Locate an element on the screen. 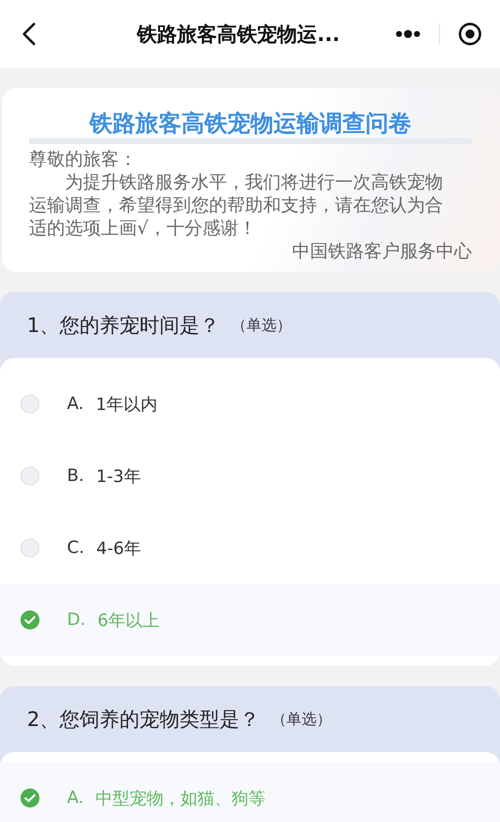 The height and width of the screenshot is (822, 500). greeting-text: 尊敬的旅客： is located at coordinates (83, 159).